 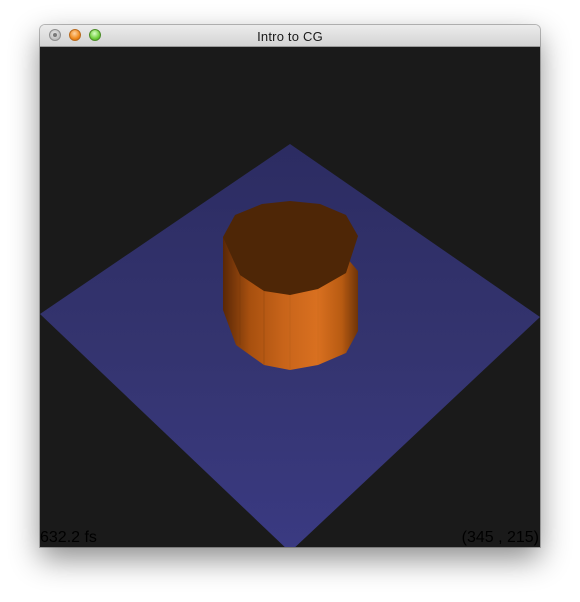 I want to click on fps-readout: 632.2 fs, so click(x=68, y=537).